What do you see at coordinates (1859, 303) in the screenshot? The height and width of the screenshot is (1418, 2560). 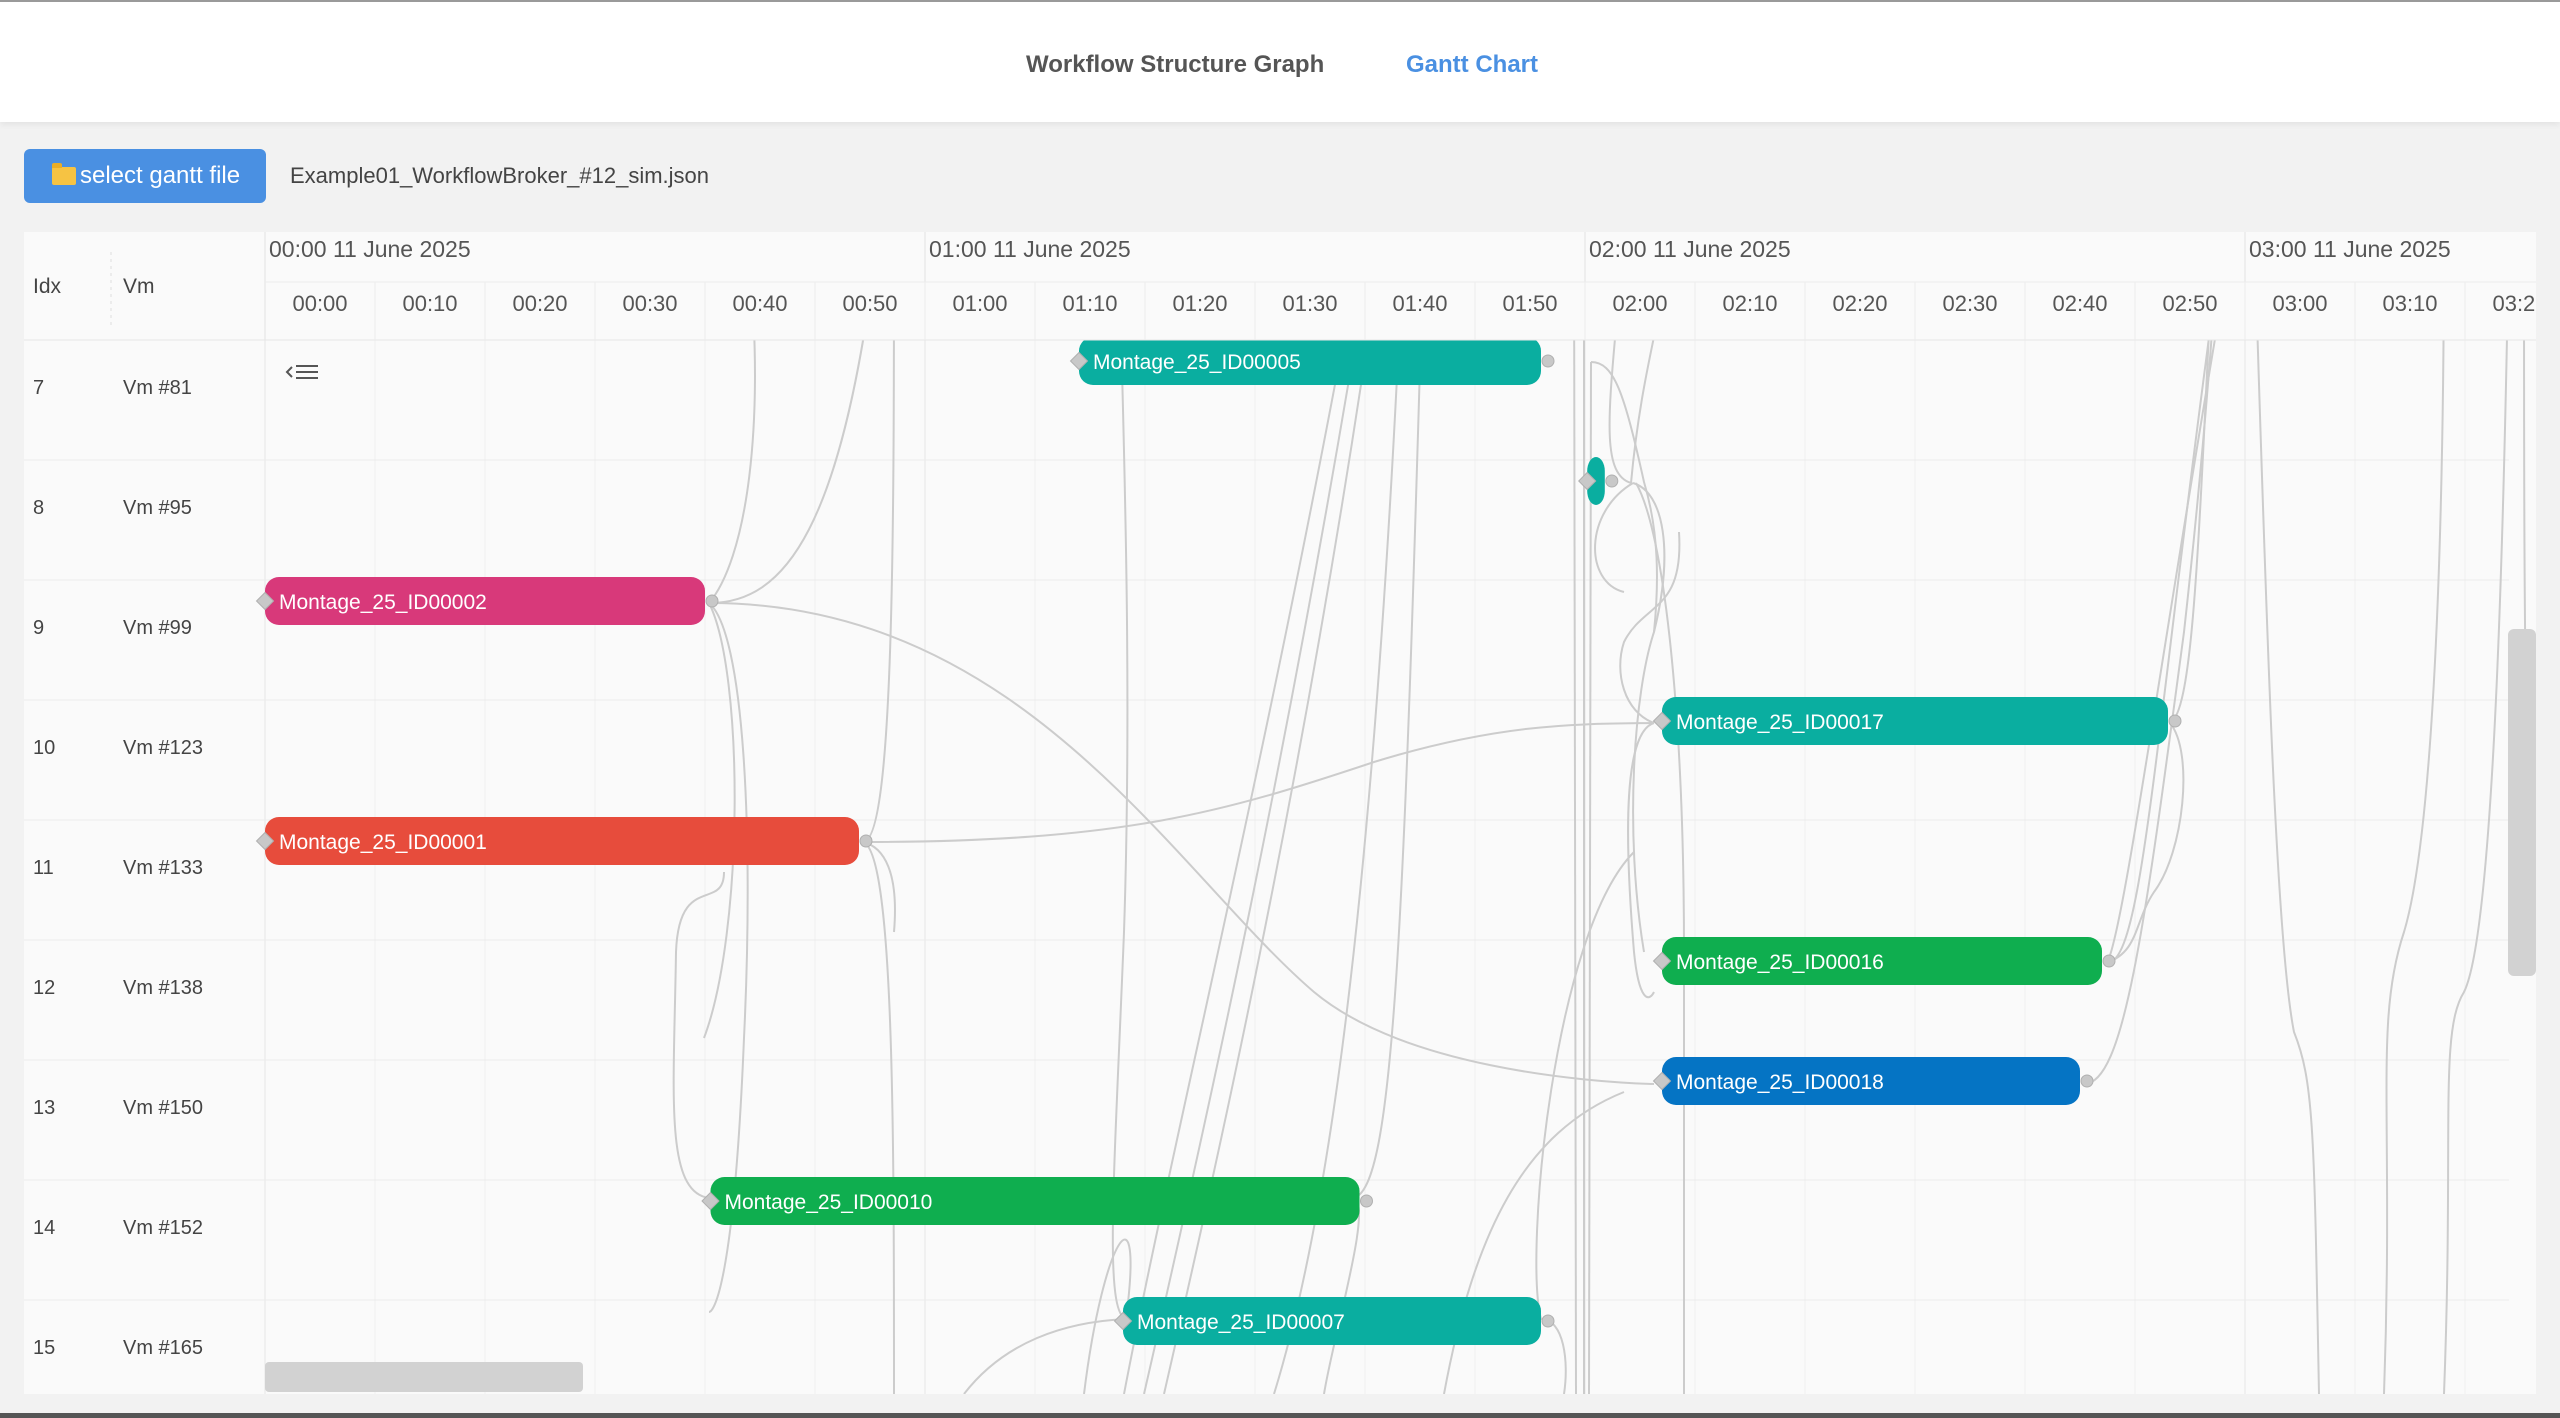 I see `time-tick-label: 02:20` at bounding box center [1859, 303].